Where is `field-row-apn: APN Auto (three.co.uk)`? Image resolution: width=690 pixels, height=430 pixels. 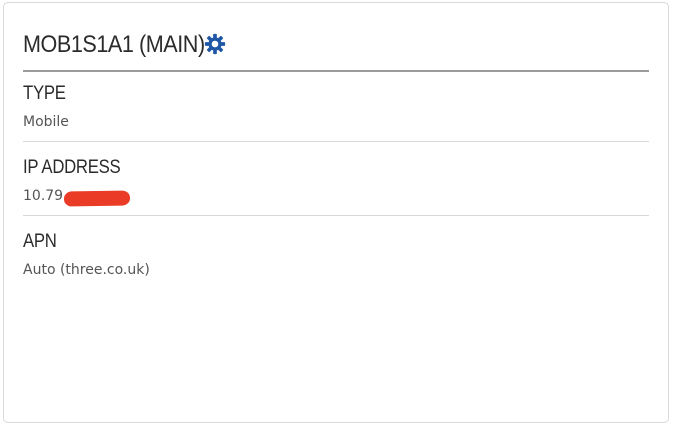 field-row-apn: APN Auto (three.co.uk) is located at coordinates (336, 260).